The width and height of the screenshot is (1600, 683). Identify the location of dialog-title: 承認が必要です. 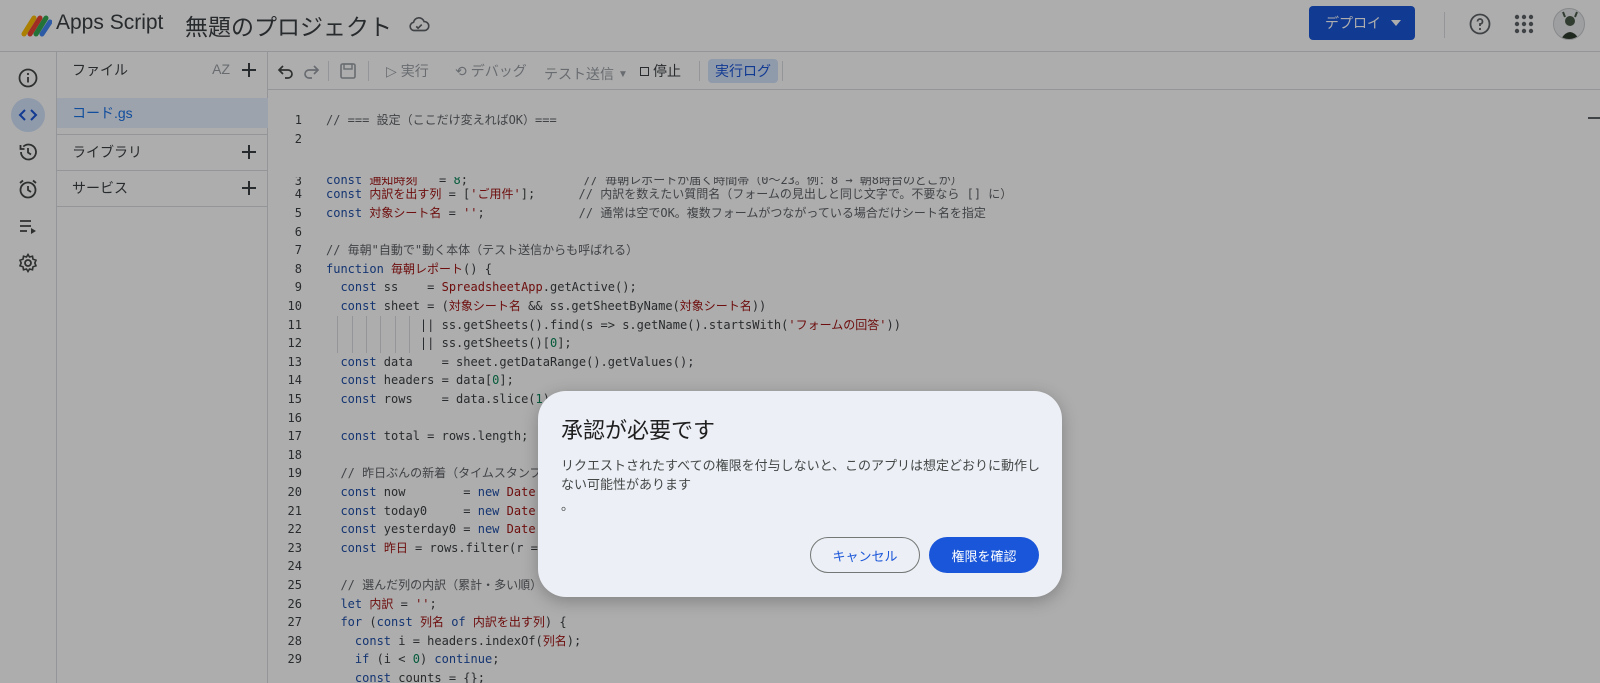
(638, 431).